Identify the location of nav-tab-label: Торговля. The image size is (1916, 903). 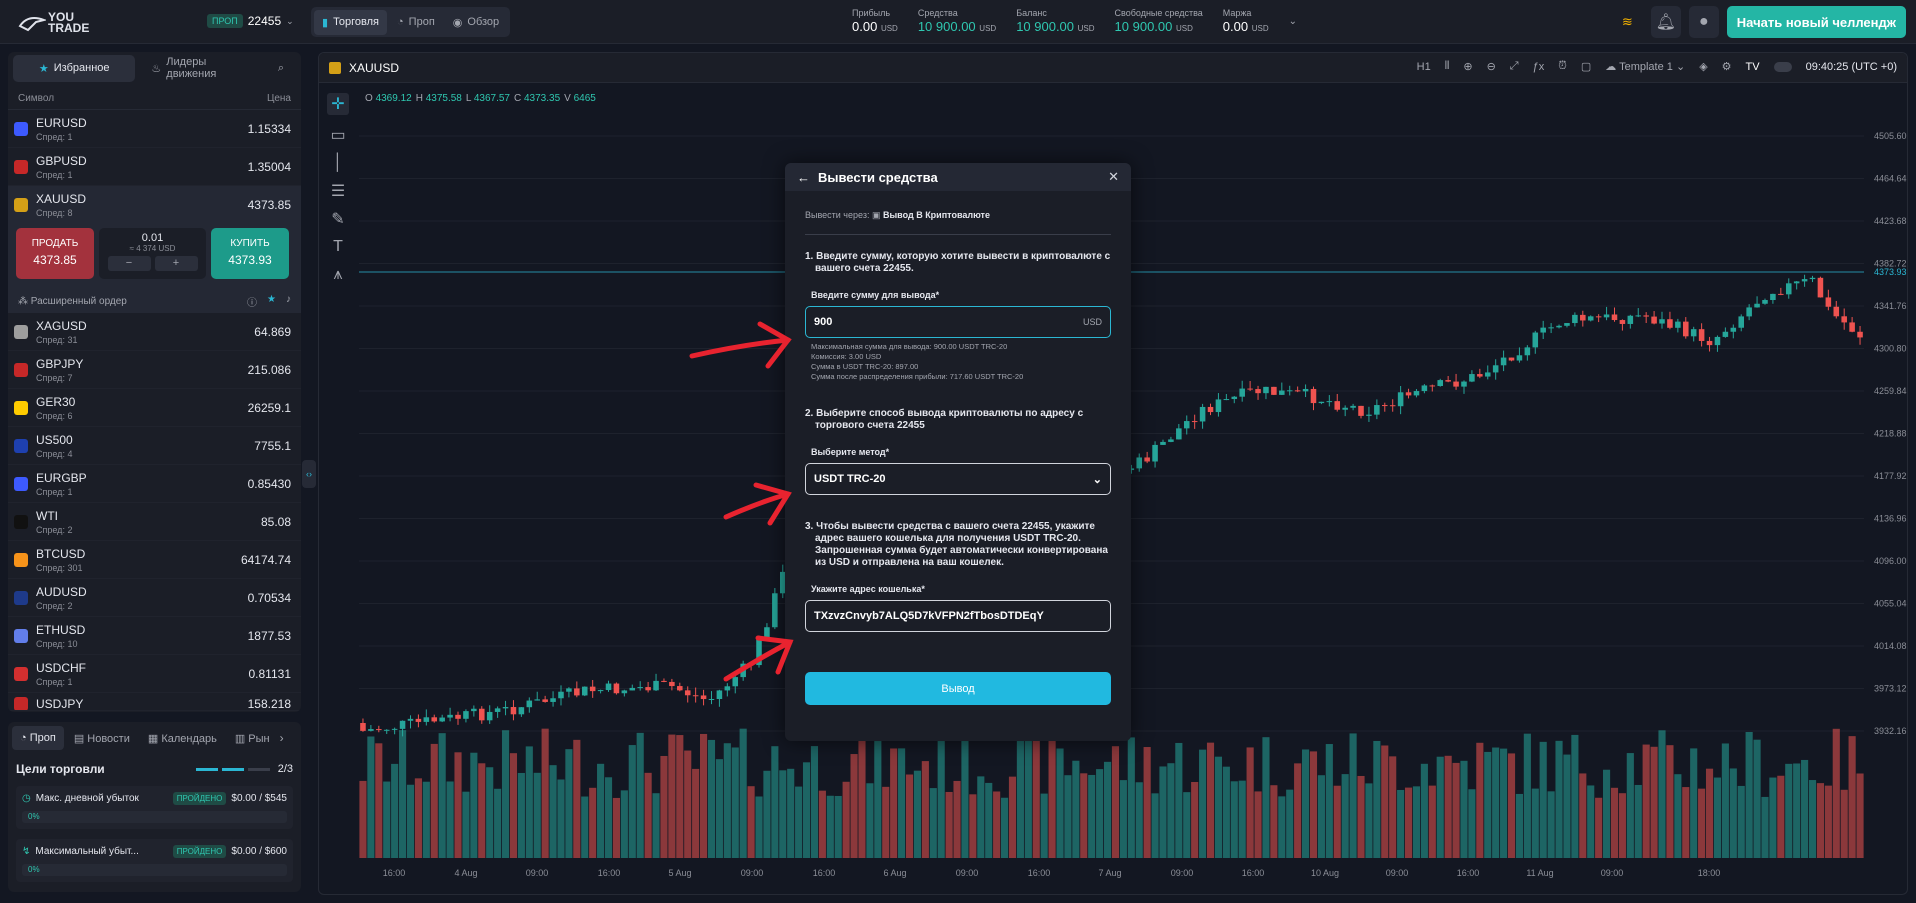
(356, 22).